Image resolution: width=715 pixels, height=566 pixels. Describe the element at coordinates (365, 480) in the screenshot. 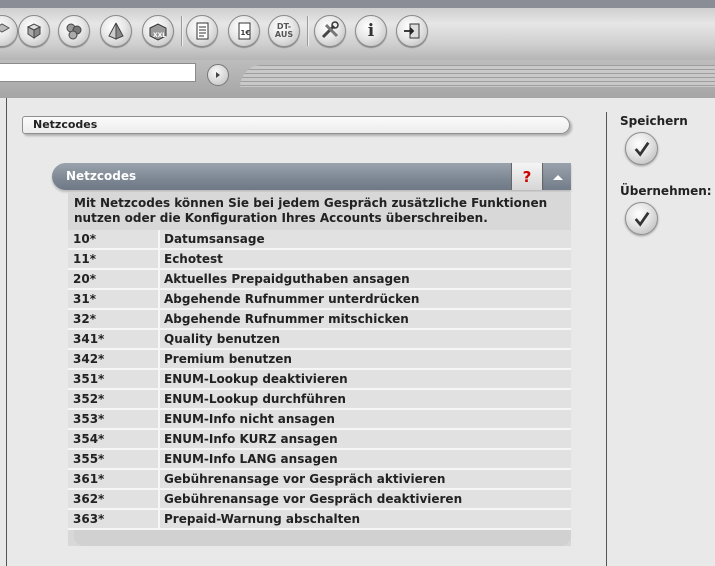

I see `netzcode-description: Gebührenansage vor Gespräch aktivieren` at that location.